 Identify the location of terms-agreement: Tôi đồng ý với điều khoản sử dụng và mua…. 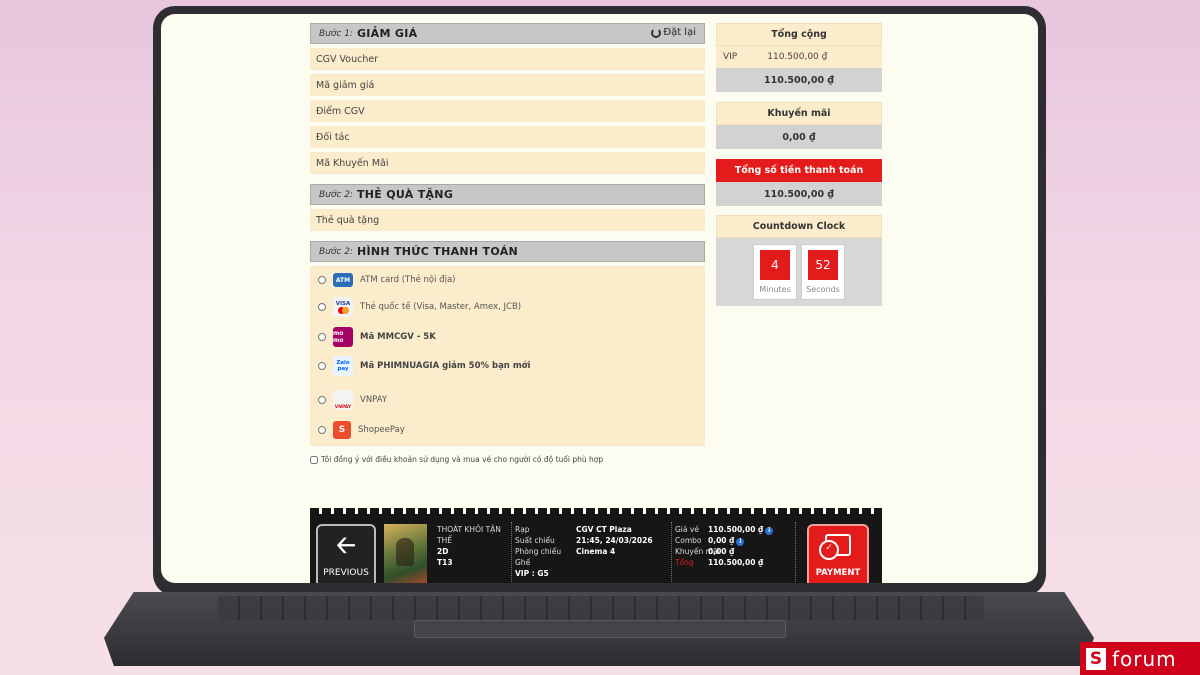
(507, 459).